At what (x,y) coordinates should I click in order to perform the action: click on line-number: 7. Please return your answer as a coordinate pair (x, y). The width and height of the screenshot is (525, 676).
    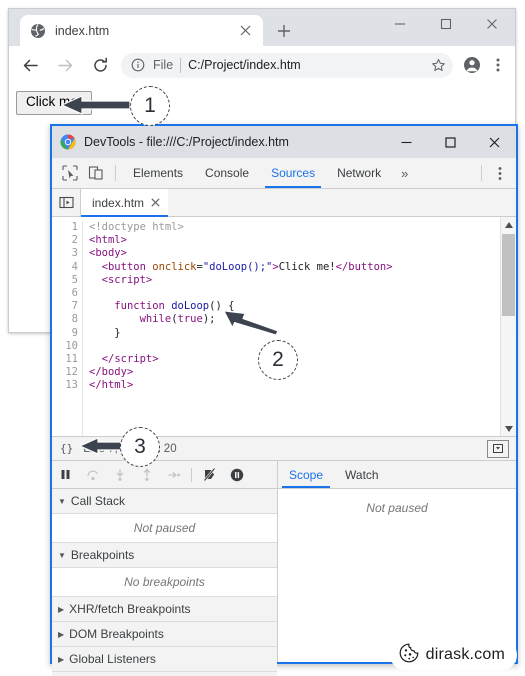
    Looking at the image, I should click on (74, 306).